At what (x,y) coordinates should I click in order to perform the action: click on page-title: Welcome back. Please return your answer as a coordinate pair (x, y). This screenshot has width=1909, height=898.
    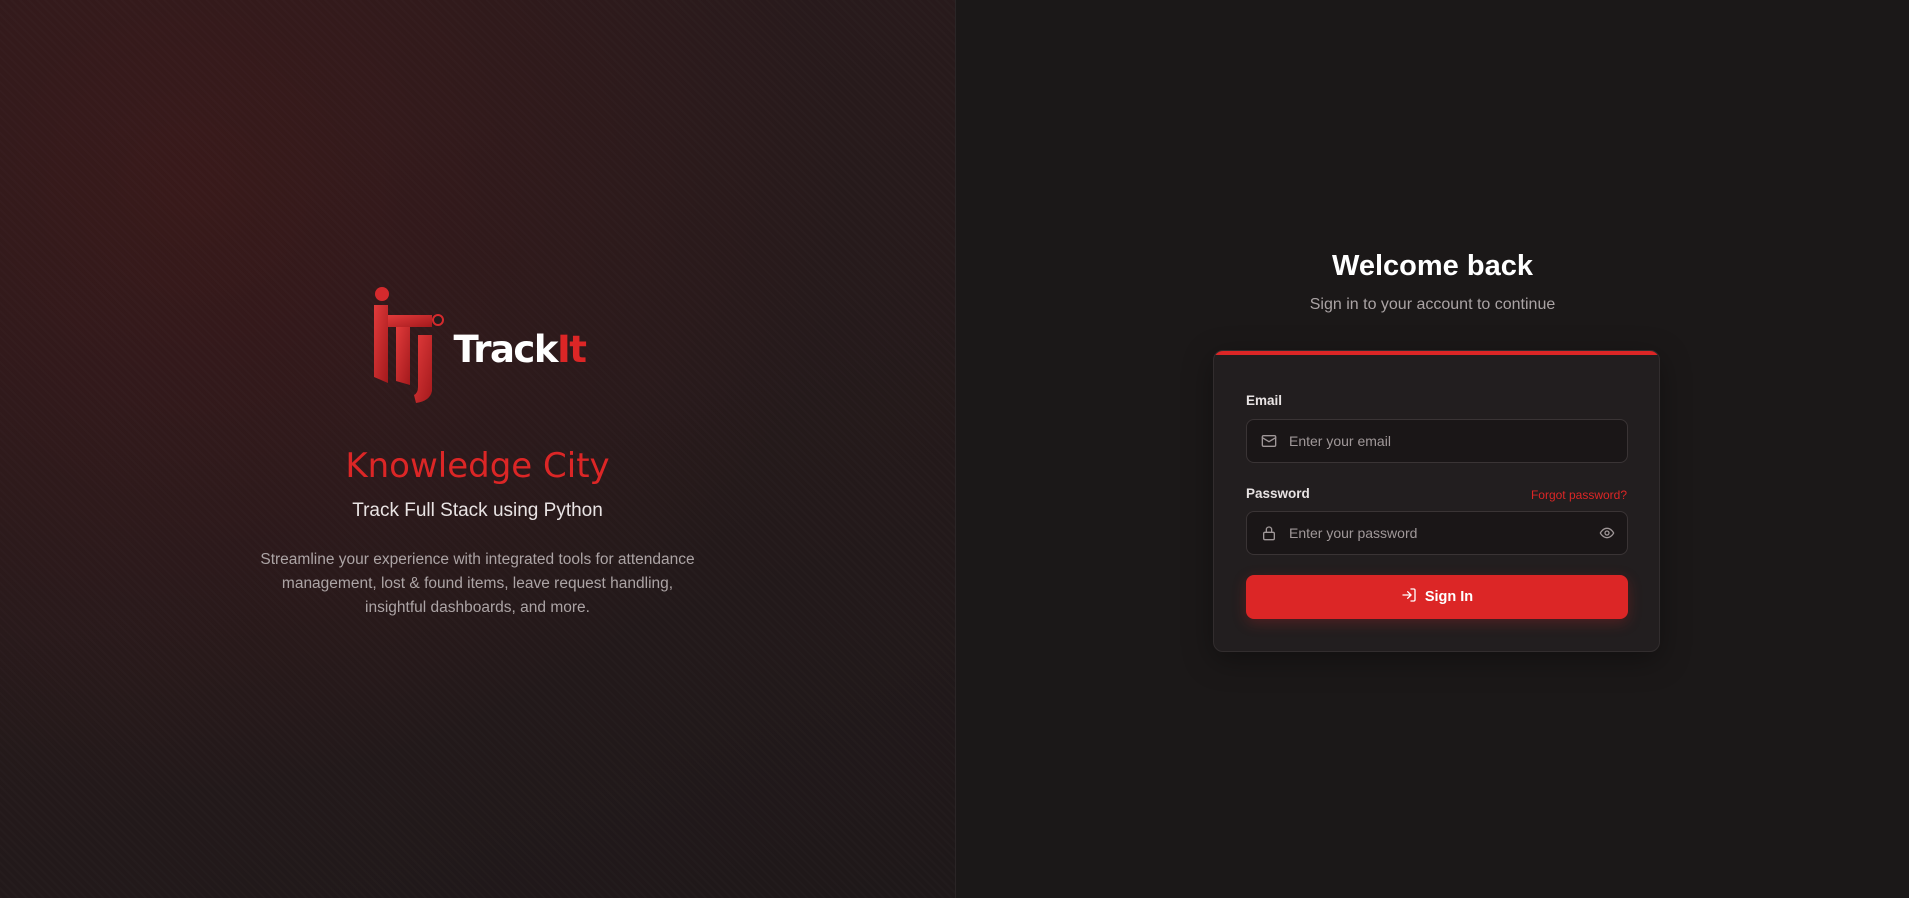
    Looking at the image, I should click on (1432, 266).